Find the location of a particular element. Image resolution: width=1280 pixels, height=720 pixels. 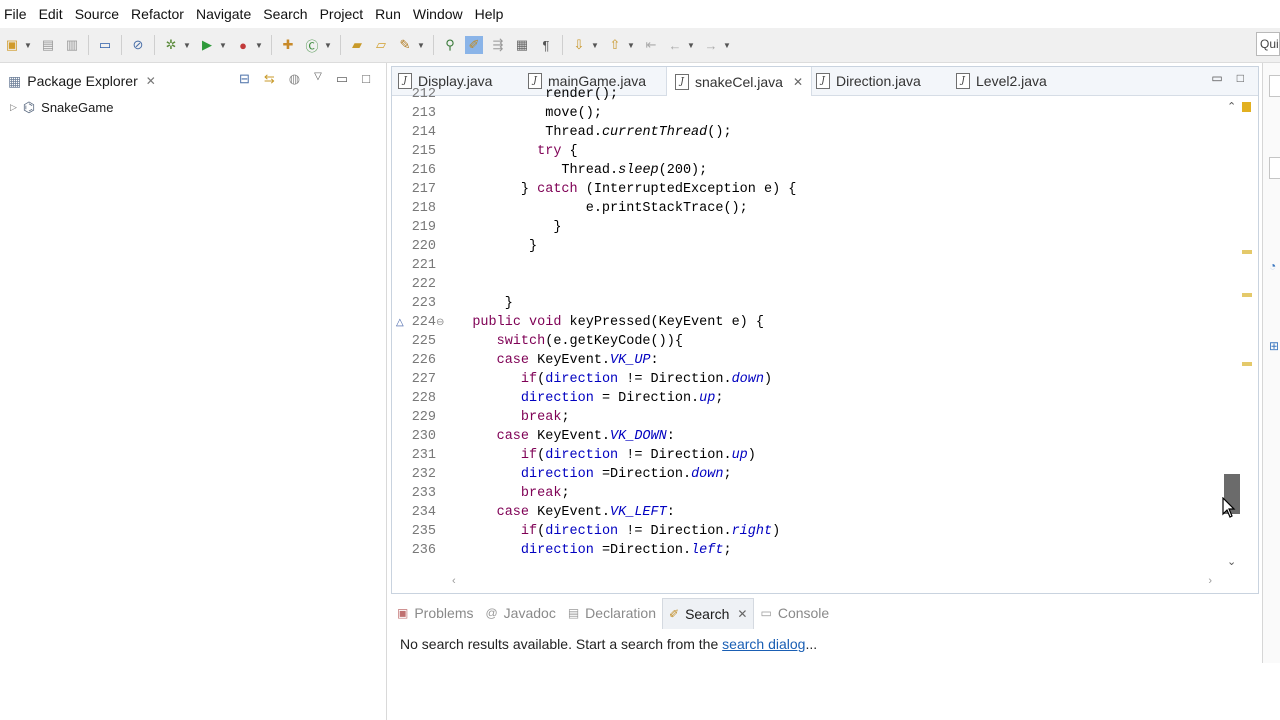

pin-icon: ⚲ is located at coordinates (450, 45).